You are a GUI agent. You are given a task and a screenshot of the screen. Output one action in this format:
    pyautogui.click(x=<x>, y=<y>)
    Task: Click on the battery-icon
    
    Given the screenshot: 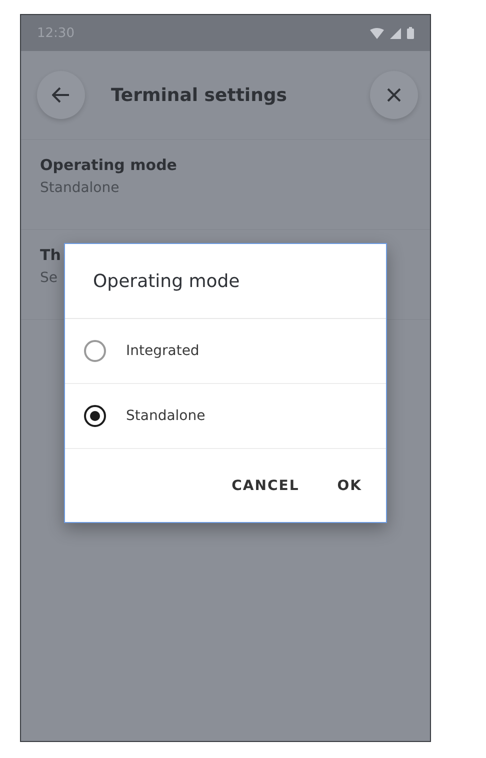 What is the action you would take?
    pyautogui.click(x=410, y=33)
    